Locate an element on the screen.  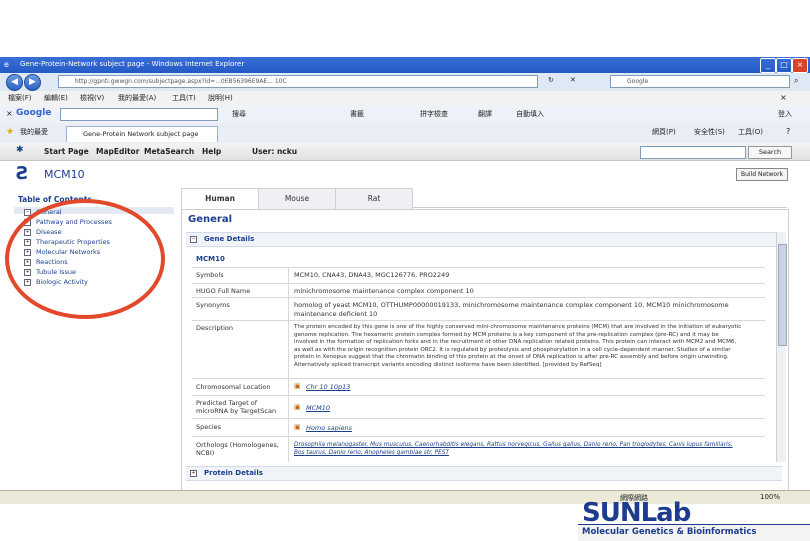
menu-tools: 工具(T) is located at coordinates (184, 98).